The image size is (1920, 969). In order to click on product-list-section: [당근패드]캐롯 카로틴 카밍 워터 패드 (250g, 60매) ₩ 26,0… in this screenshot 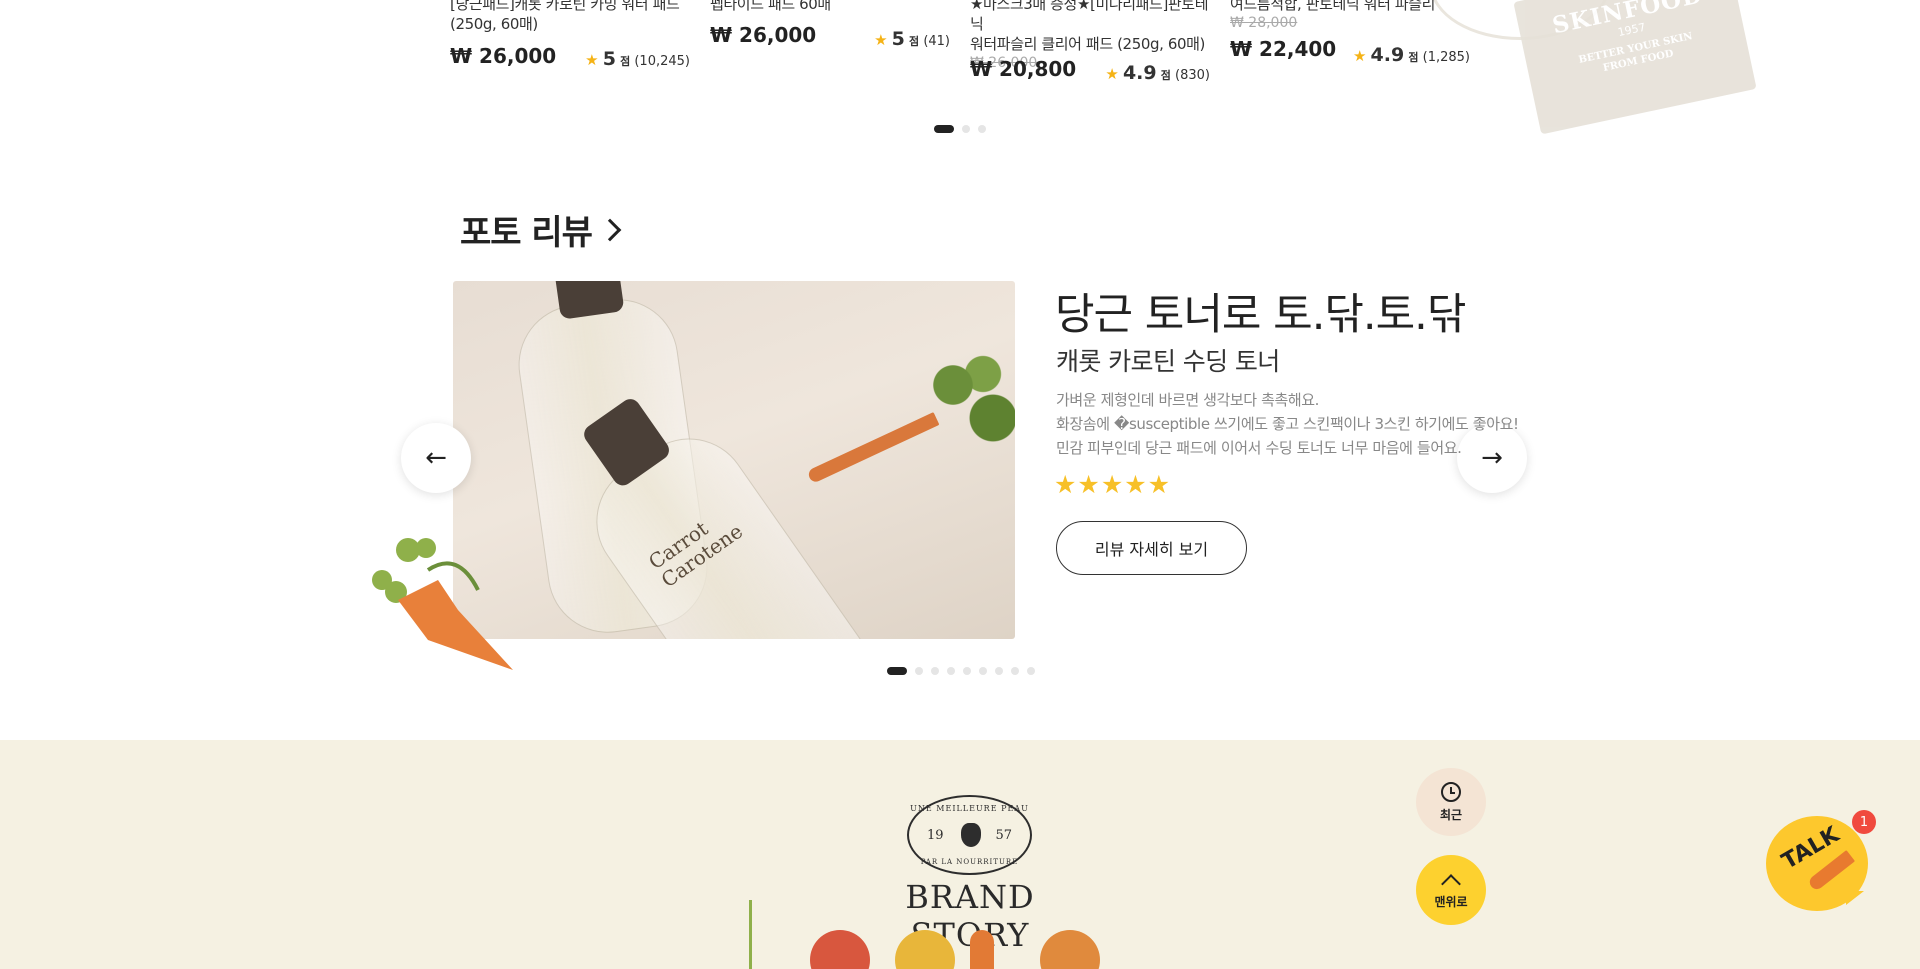, I will do `click(960, 70)`.